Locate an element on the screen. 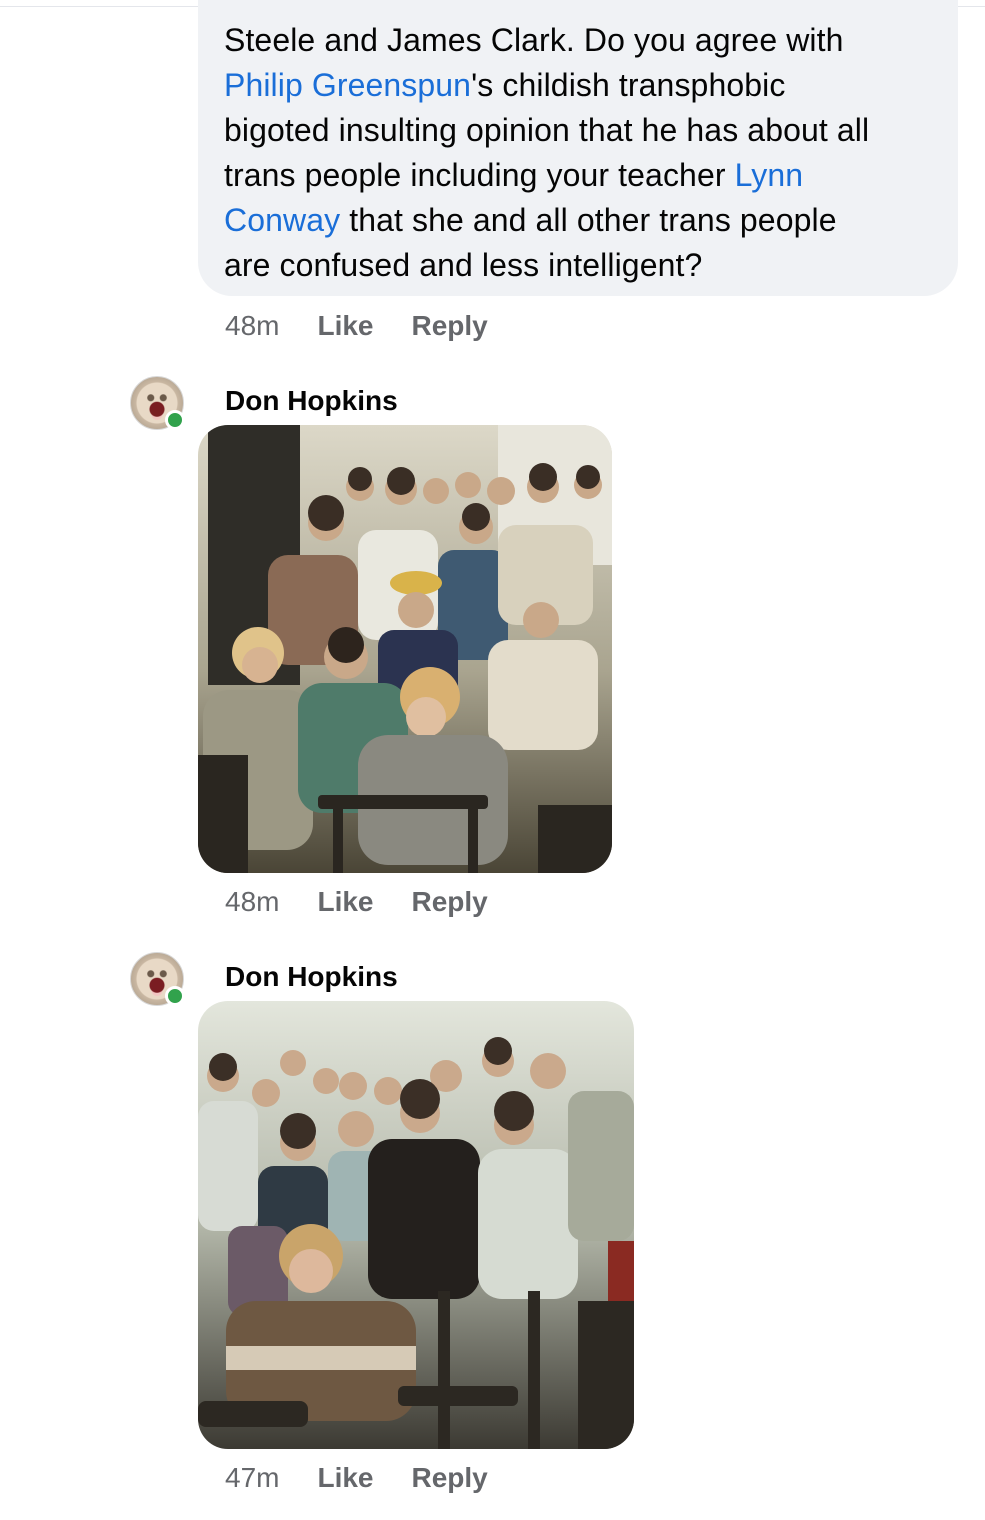 The height and width of the screenshot is (1520, 985). mention-link: Philip Greenspun is located at coordinates (347, 85).